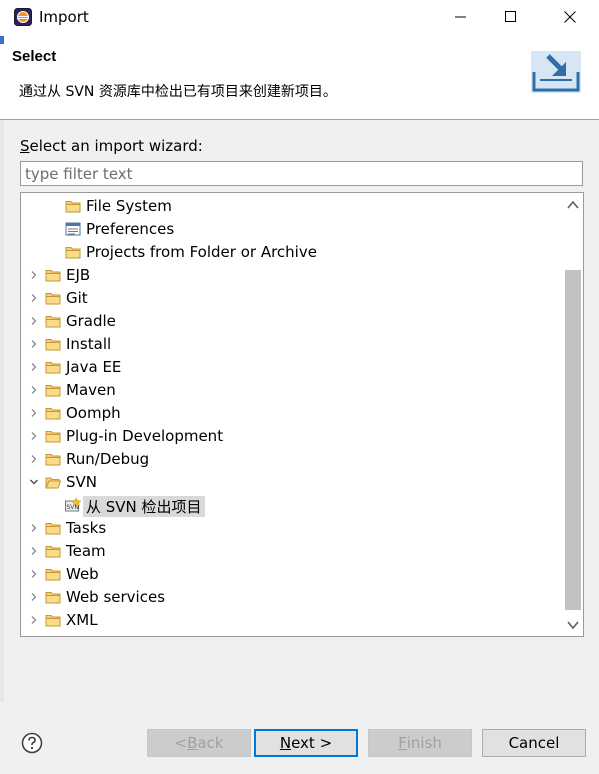 This screenshot has width=599, height=774. What do you see at coordinates (82, 620) in the screenshot?
I see `tree-item-label: XML` at bounding box center [82, 620].